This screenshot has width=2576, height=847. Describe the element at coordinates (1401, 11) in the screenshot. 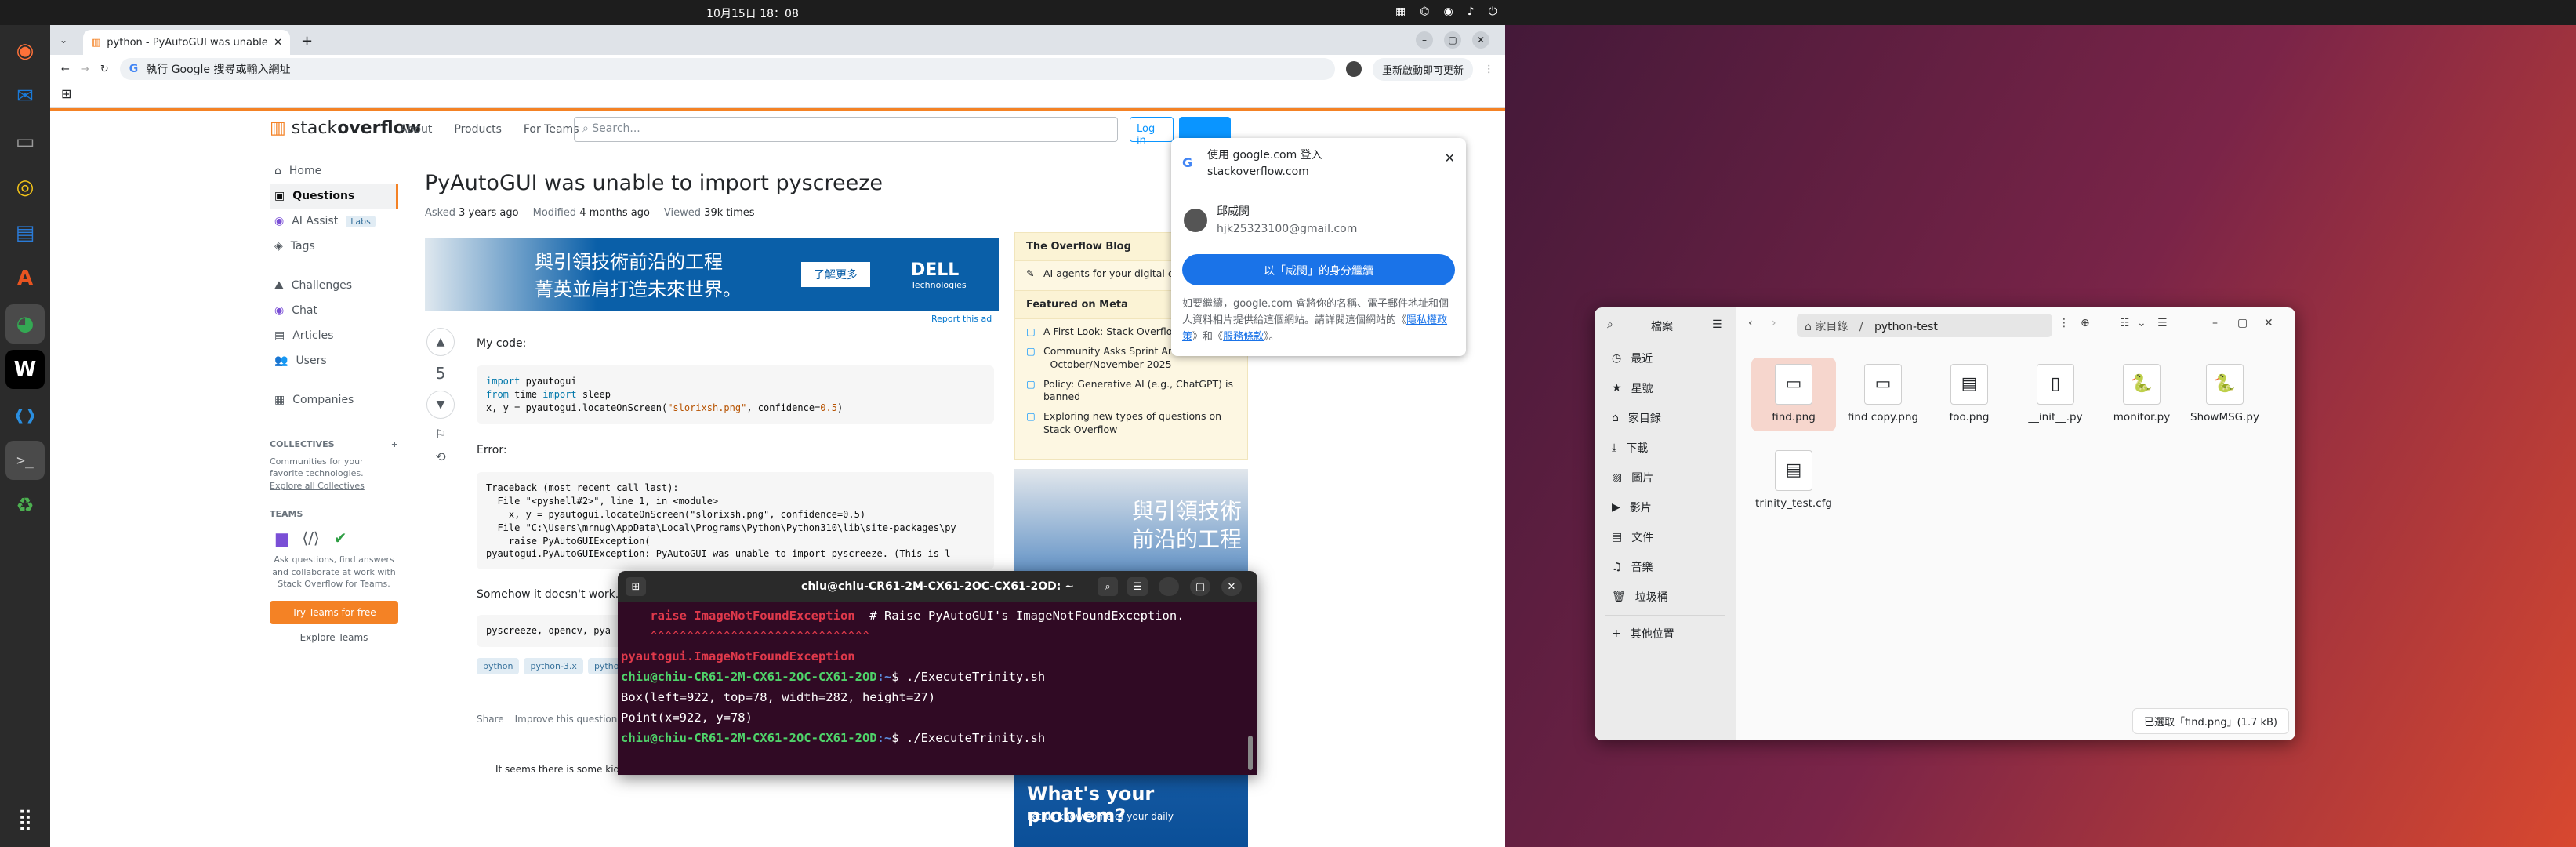

I see `keyboard-icon: ▦` at that location.